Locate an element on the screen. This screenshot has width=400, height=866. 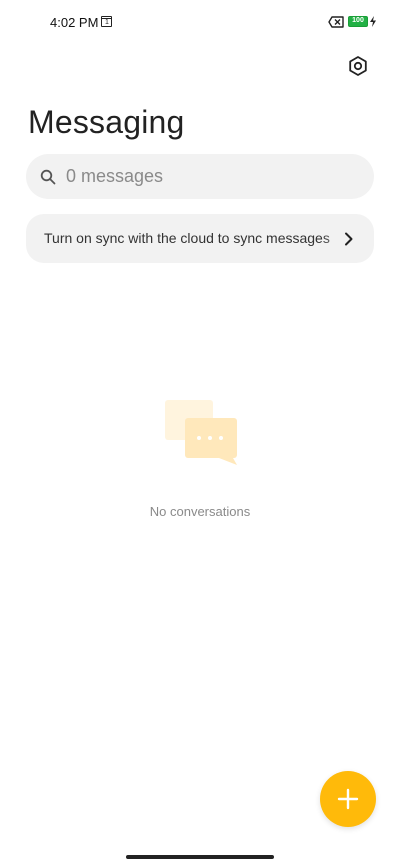
chat-bubbles-icon is located at coordinates (201, 432).